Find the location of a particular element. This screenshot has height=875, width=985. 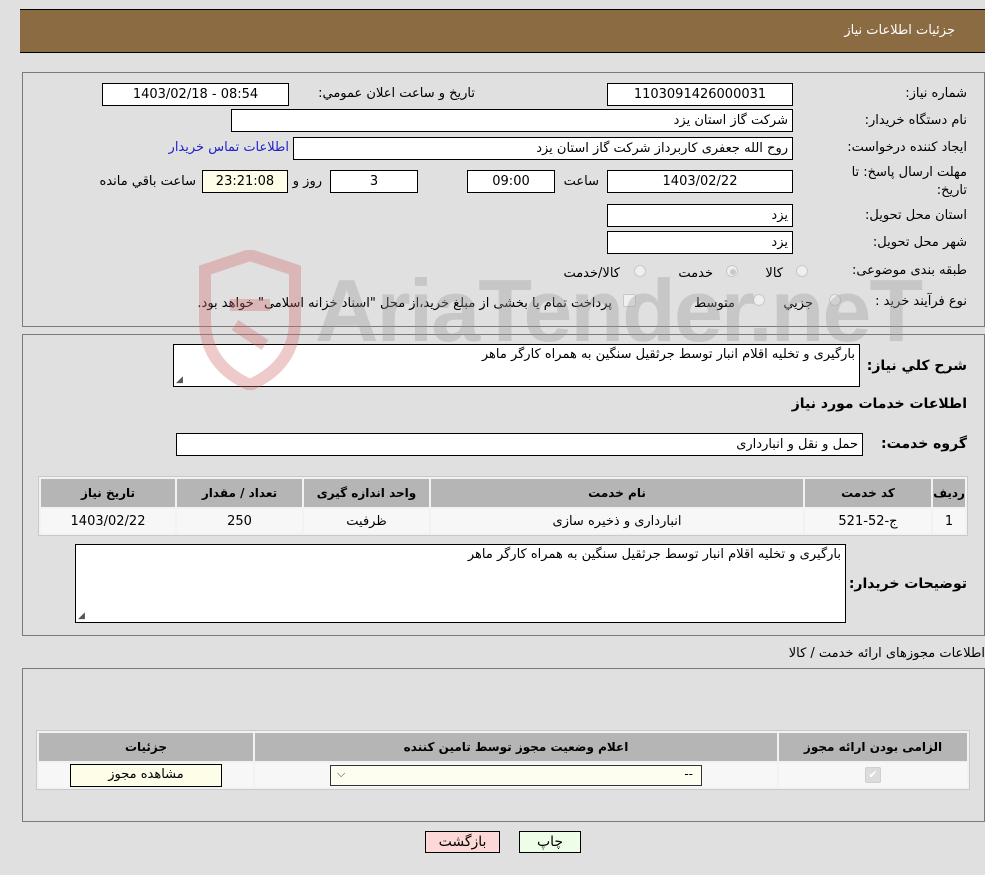

cell-permit-status: ⌵ -- is located at coordinates (516, 775).